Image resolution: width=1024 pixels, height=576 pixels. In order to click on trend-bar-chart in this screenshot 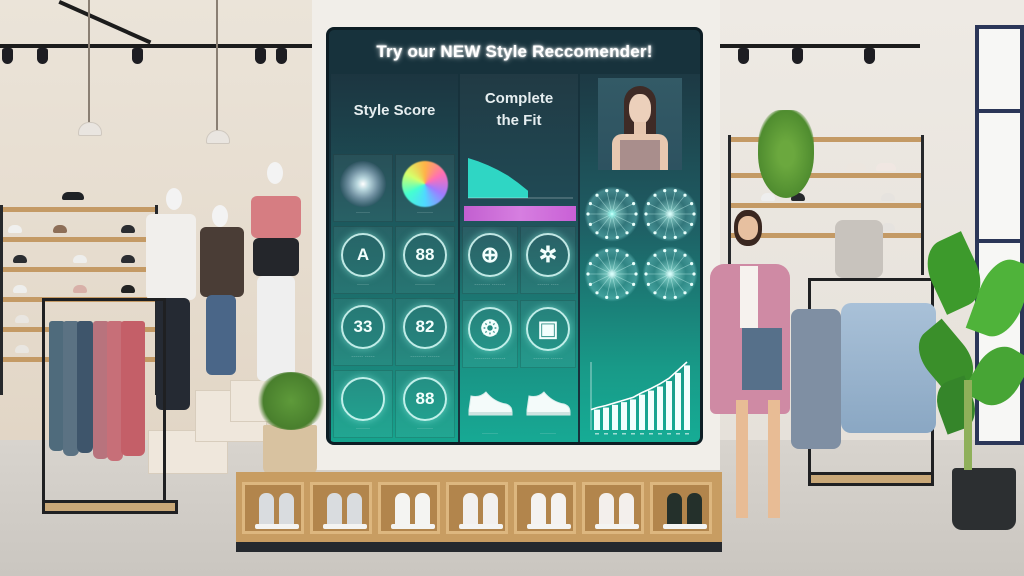, I will do `click(640, 398)`.